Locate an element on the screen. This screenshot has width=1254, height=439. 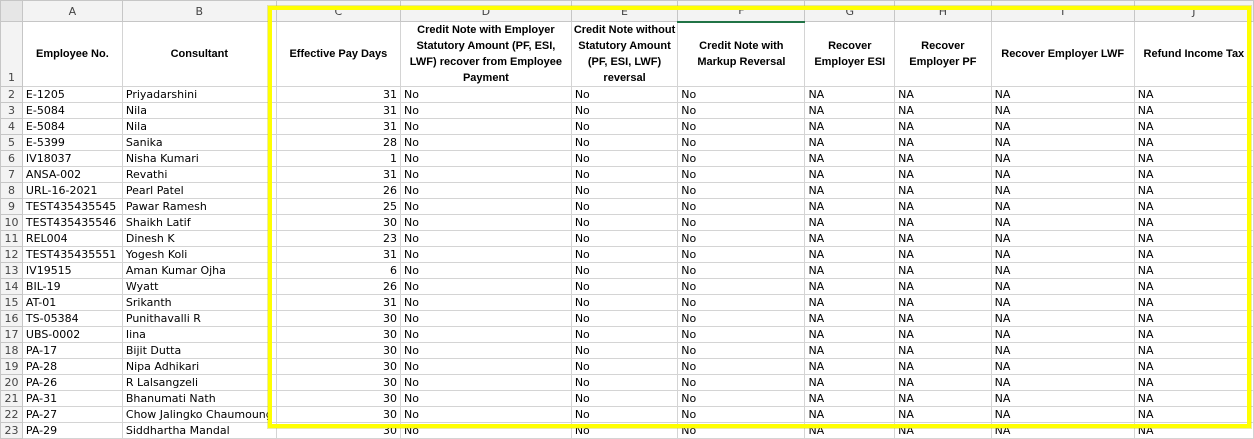
cell-effective-pay-days: 25 is located at coordinates (338, 206).